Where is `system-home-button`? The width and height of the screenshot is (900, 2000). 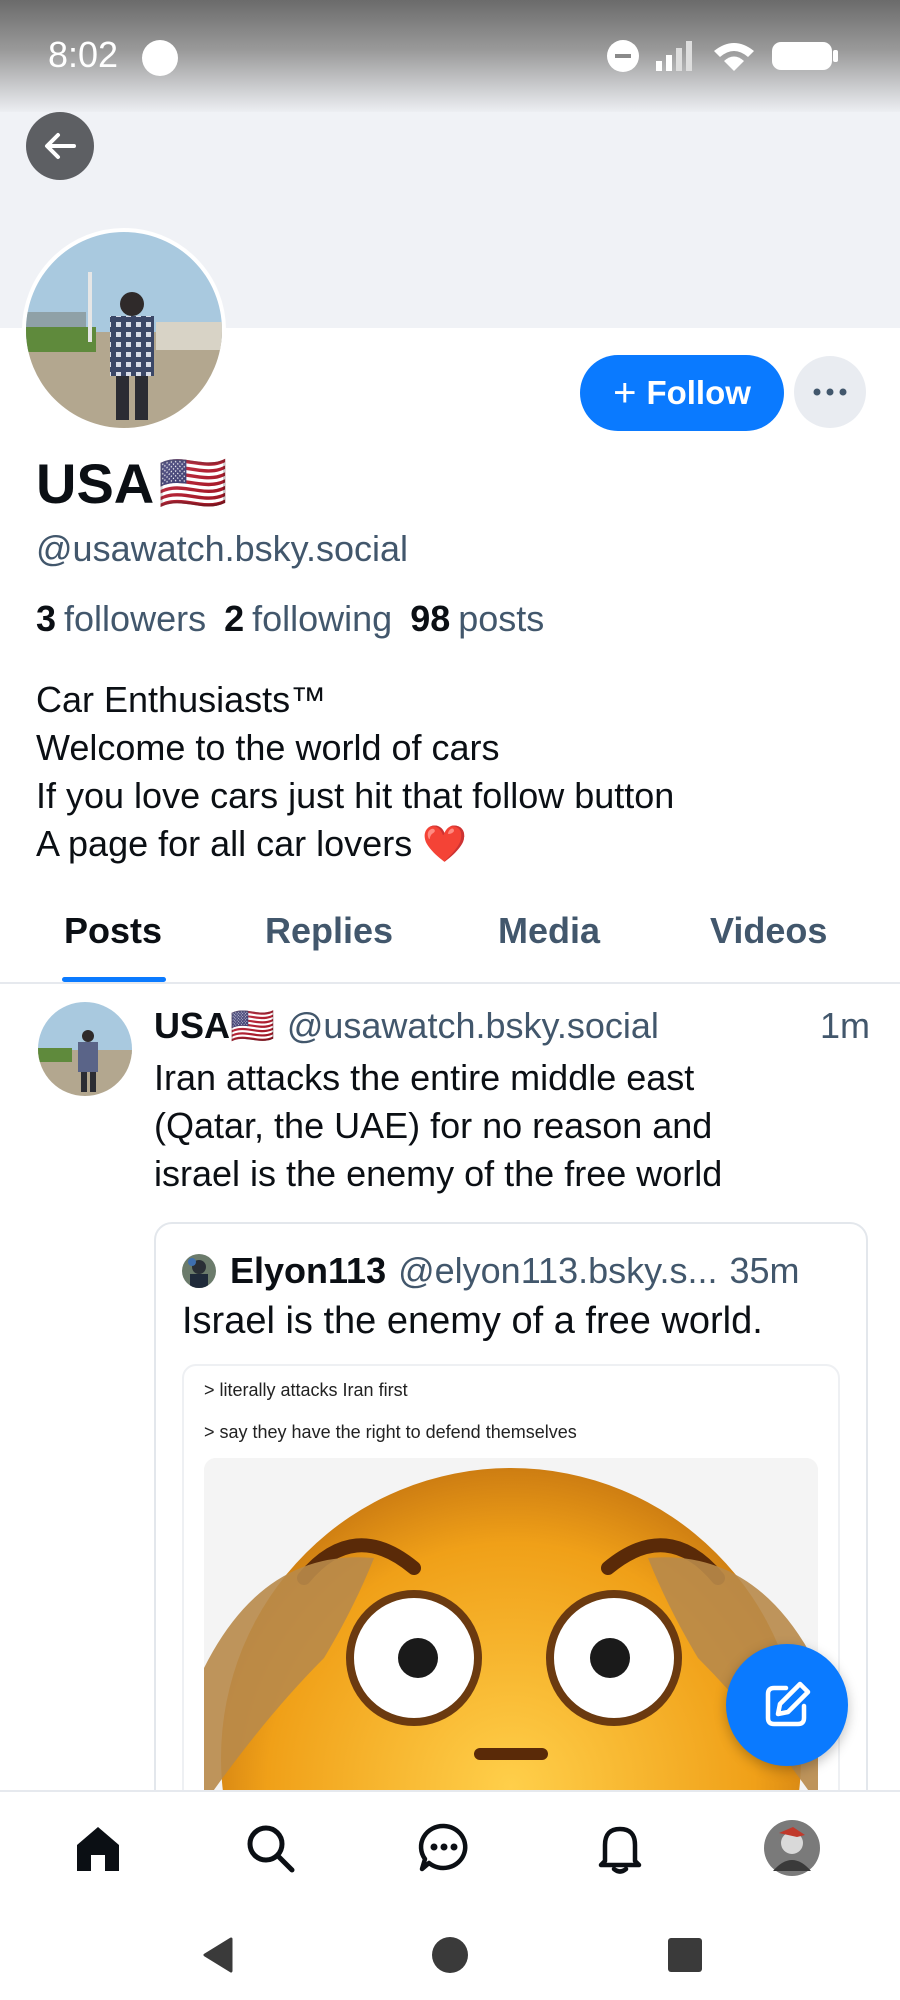
system-home-button is located at coordinates (450, 1955).